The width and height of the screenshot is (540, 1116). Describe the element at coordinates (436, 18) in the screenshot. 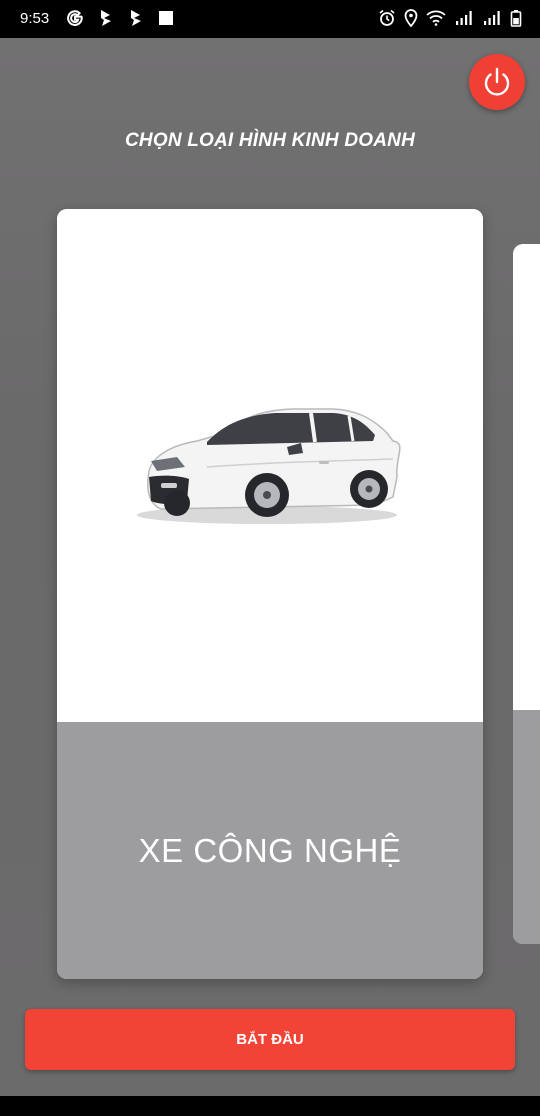

I see `wifi-icon` at that location.